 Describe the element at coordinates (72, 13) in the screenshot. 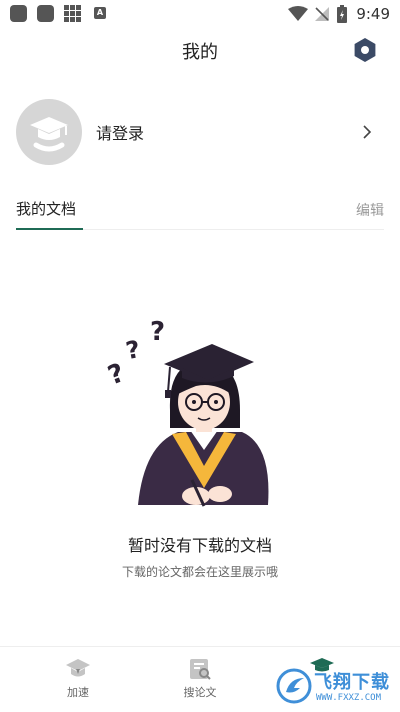

I see `grid-icon` at that location.